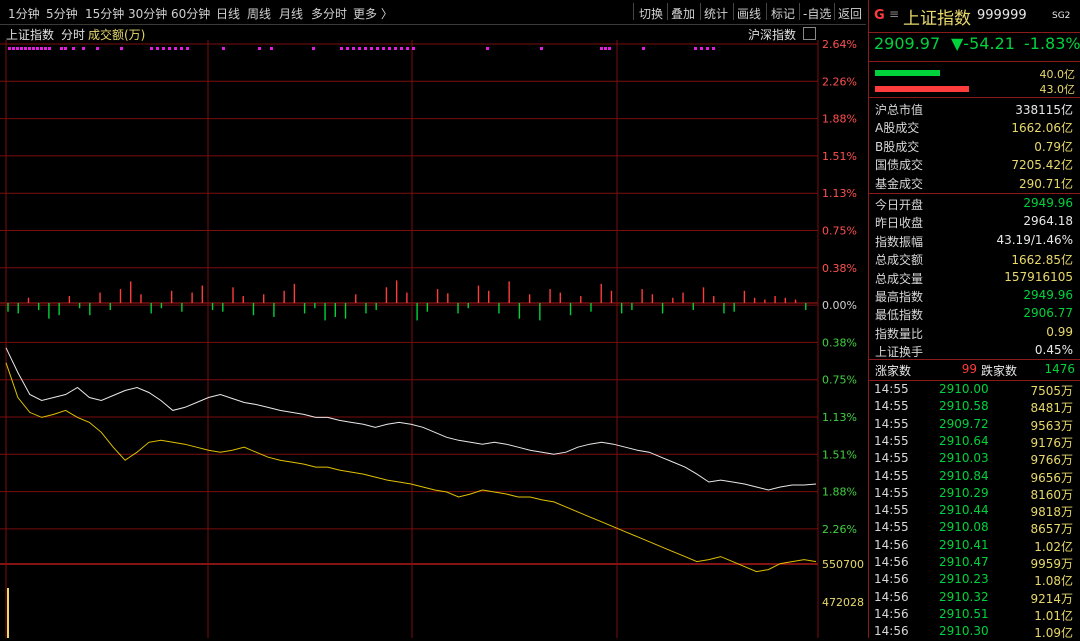 The height and width of the screenshot is (641, 1080). I want to click on tick-row: 14:56 2910.30 1.09亿, so click(974, 632).